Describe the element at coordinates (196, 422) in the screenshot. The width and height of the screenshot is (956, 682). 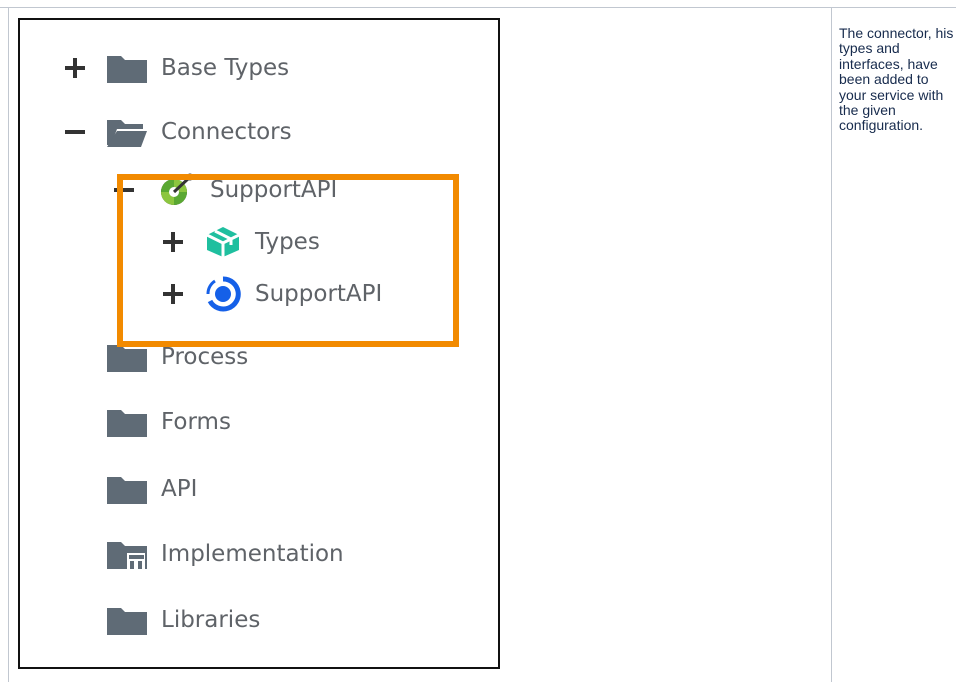
I see `tree-item-label: Forms` at that location.